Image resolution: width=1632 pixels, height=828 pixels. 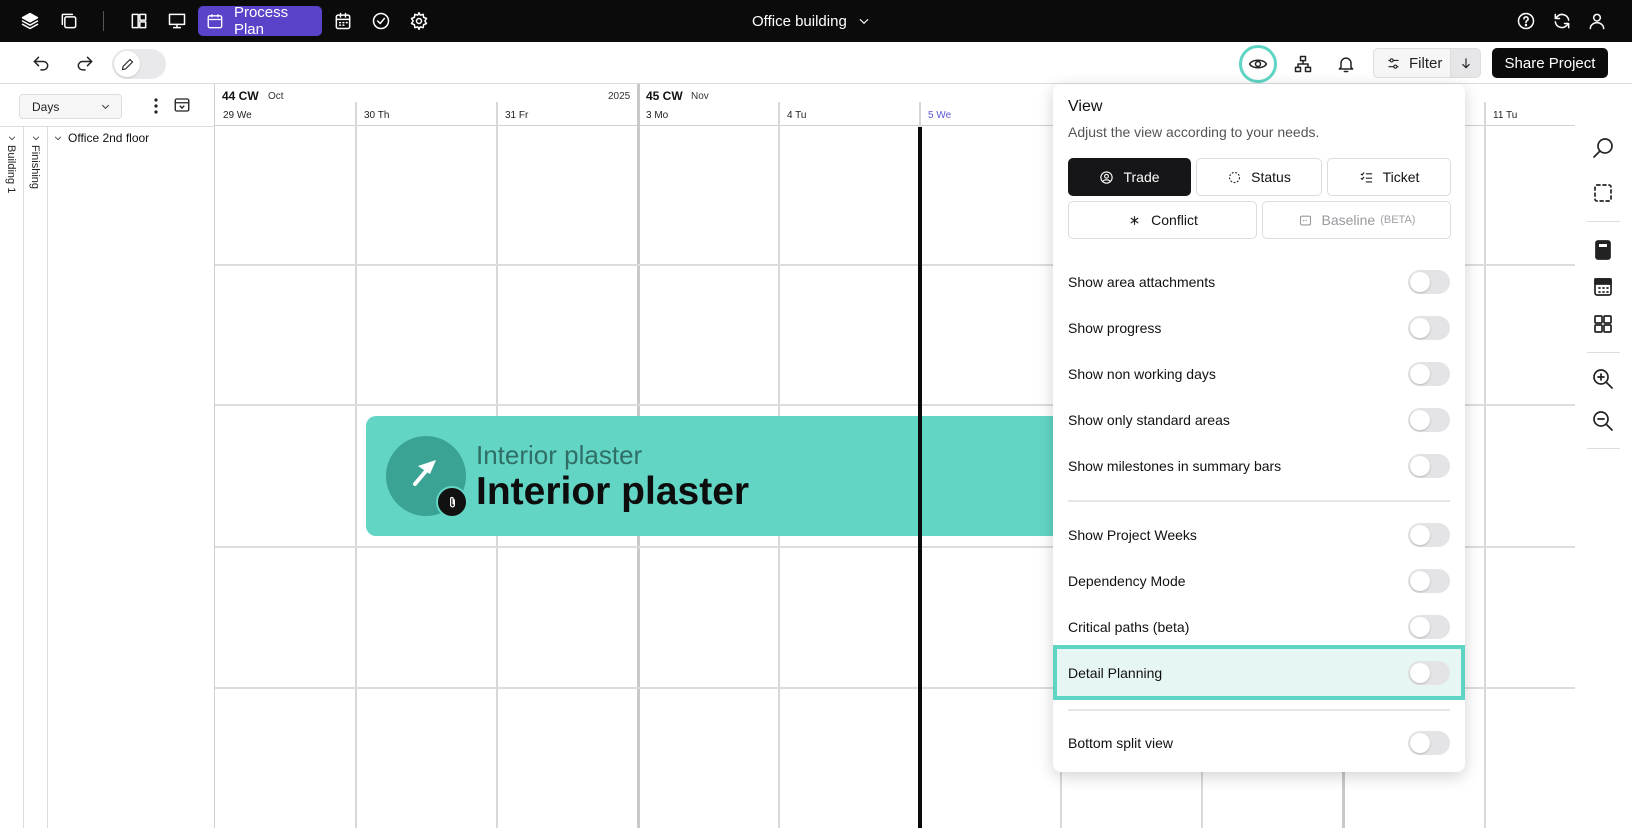 What do you see at coordinates (1134, 220) in the screenshot?
I see `asterisk-icon` at bounding box center [1134, 220].